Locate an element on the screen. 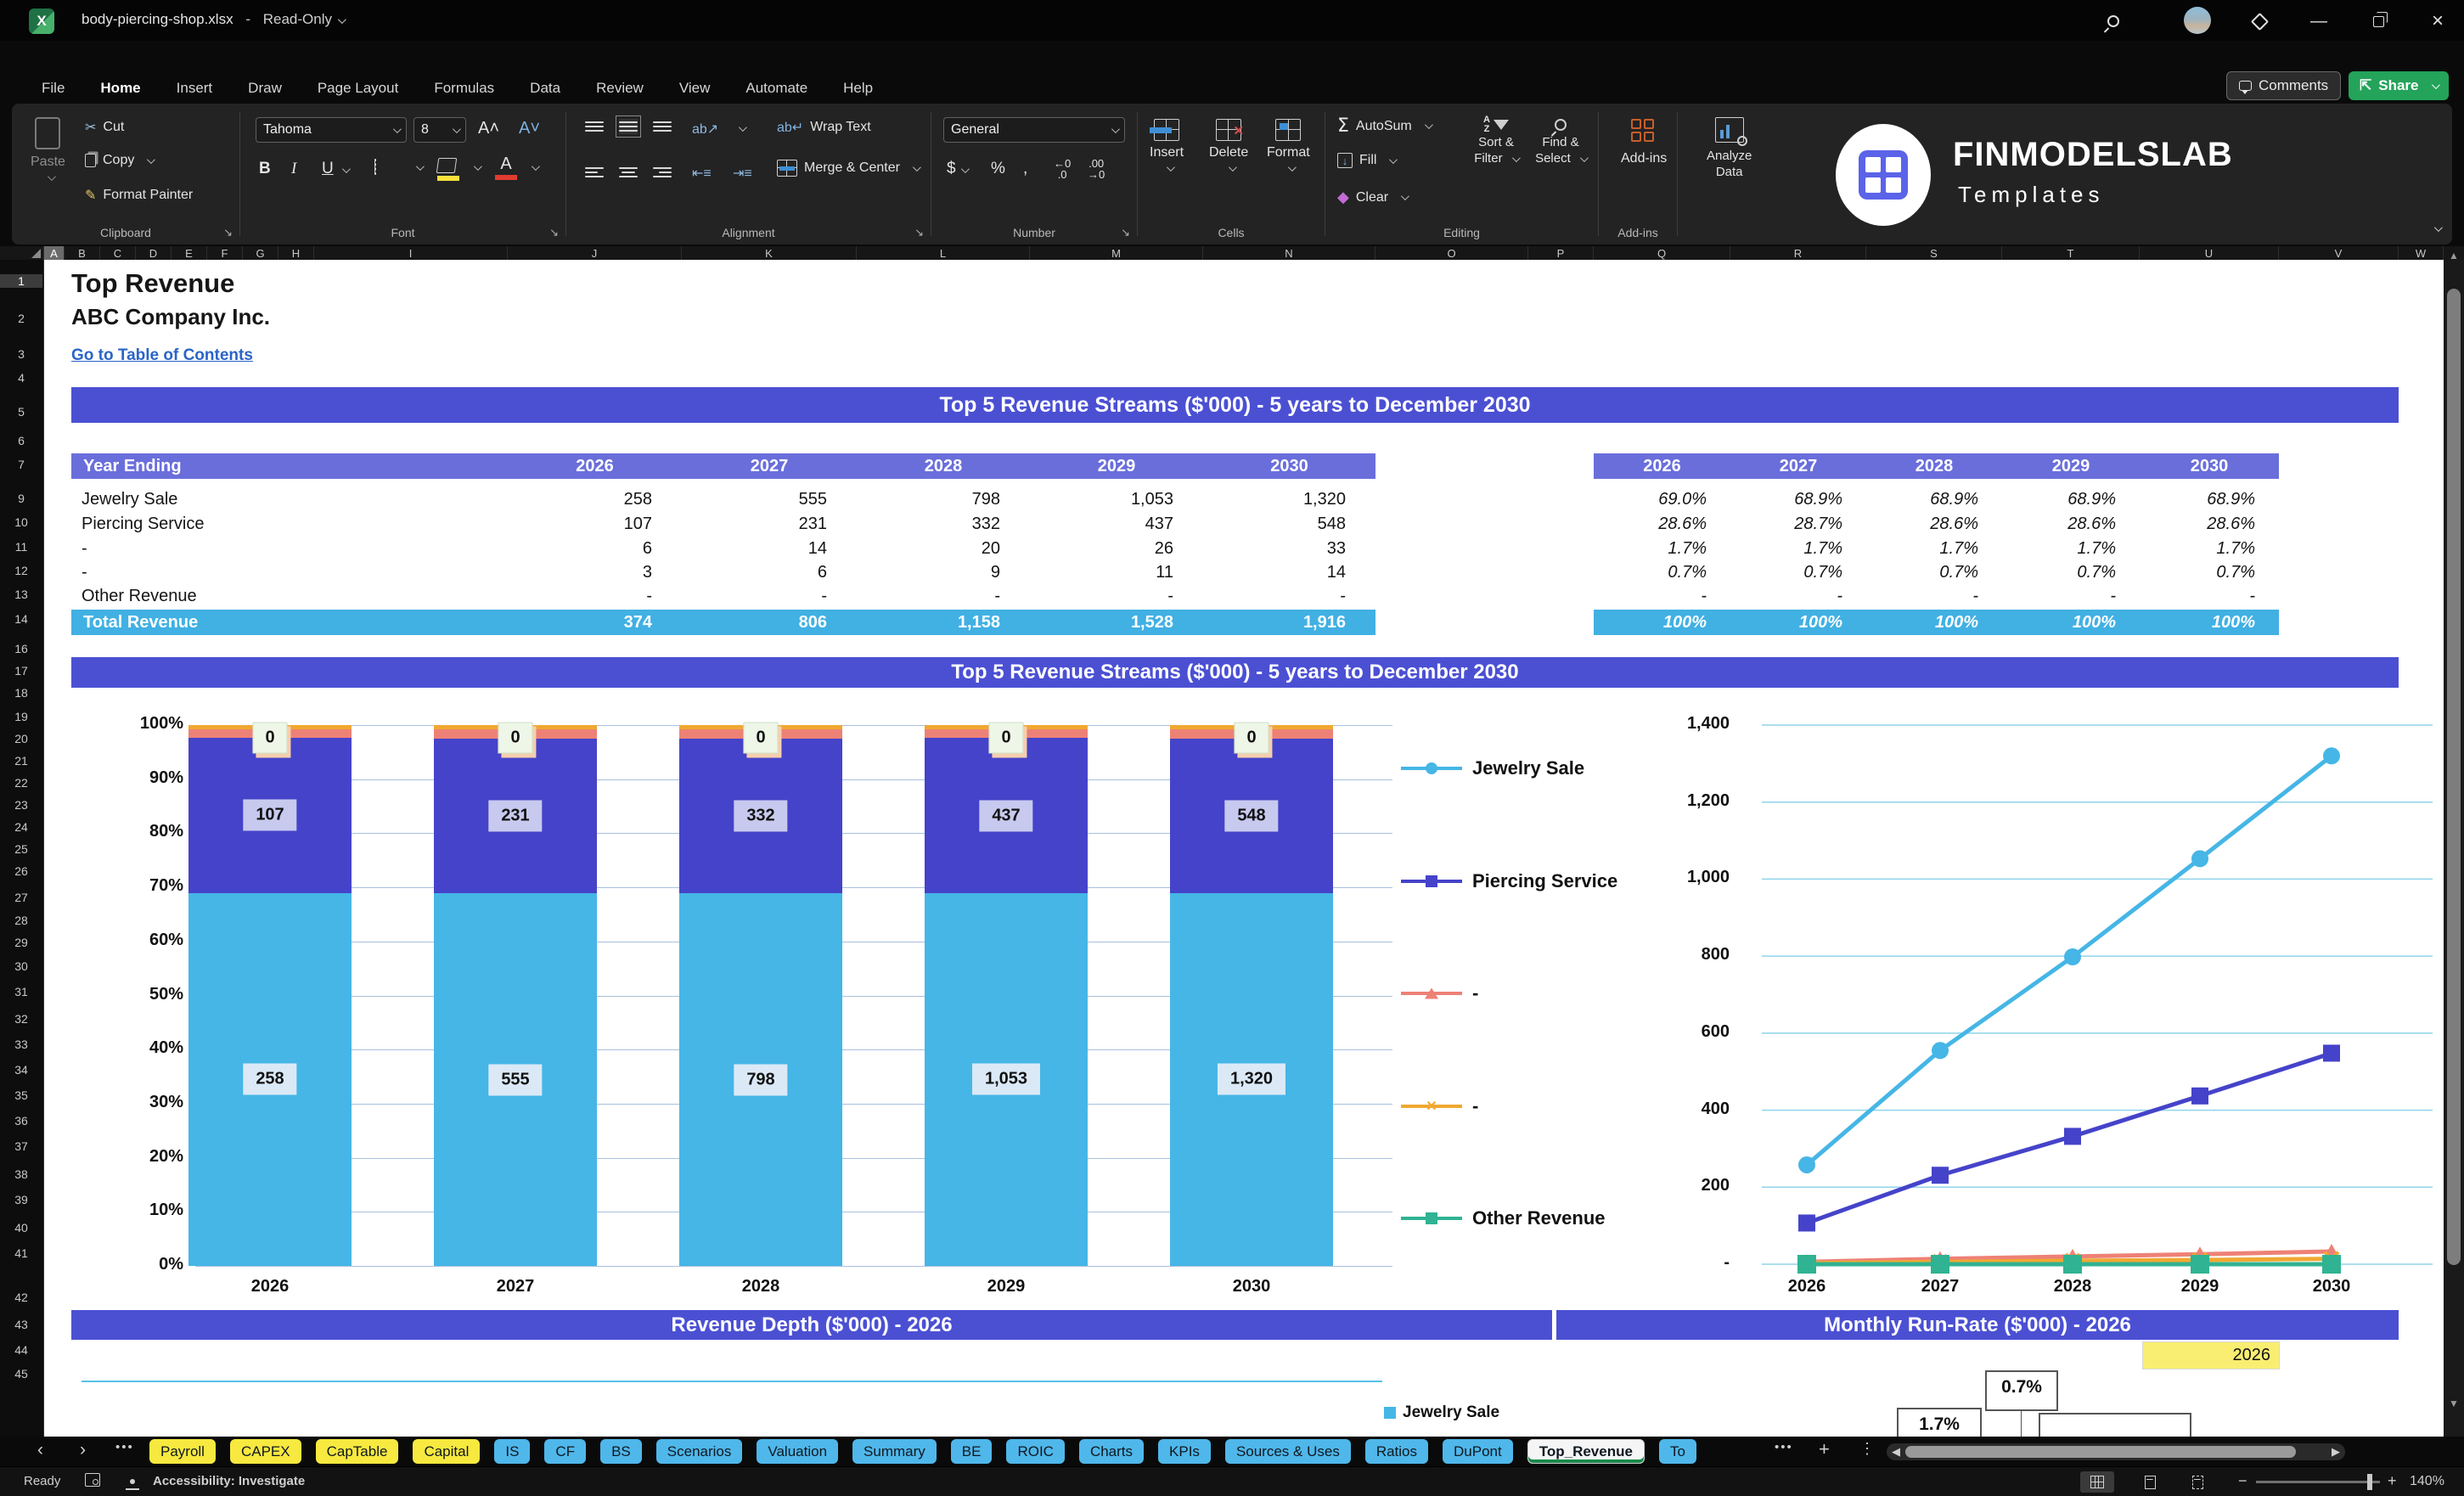 This screenshot has height=1496, width=2464. increase-indent-button: ⇥≡ is located at coordinates (742, 173).